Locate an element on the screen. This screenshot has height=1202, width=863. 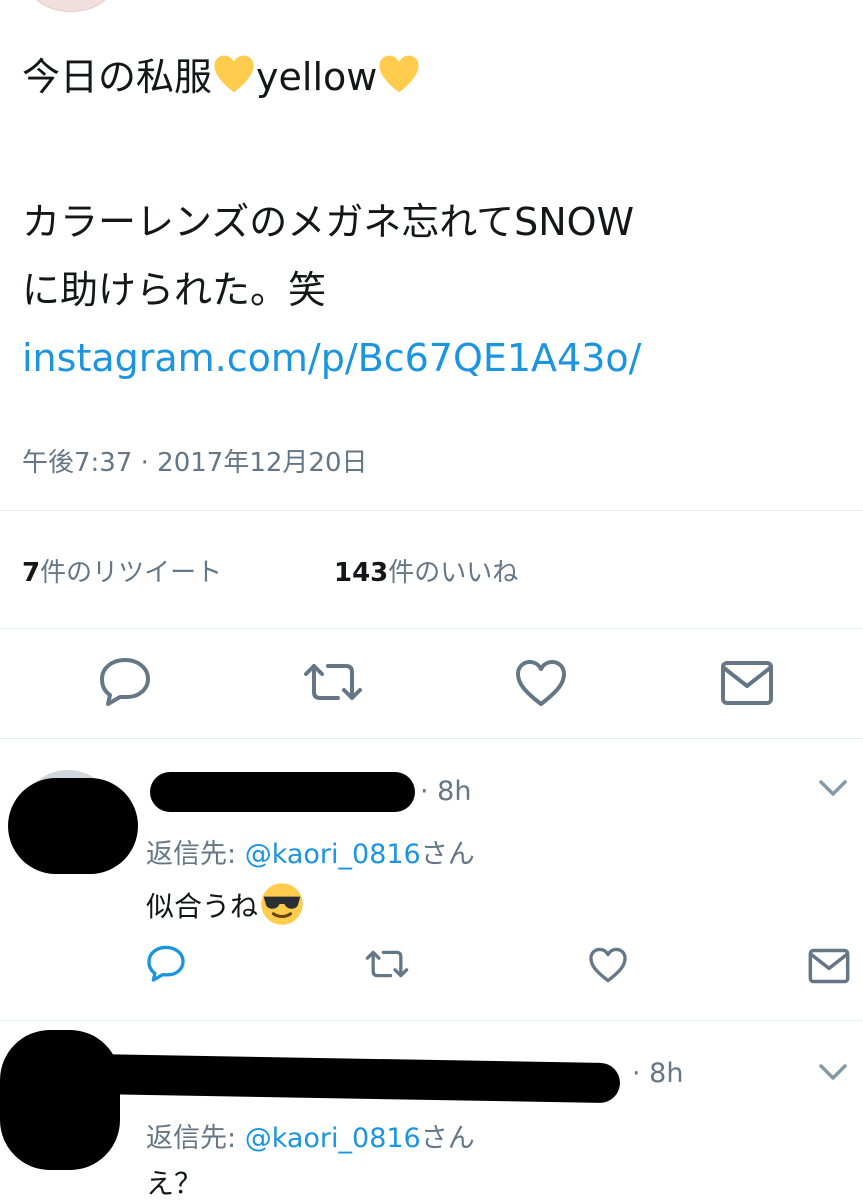
tweet-timestamp: 午後7:37 · 2017年12月20日 is located at coordinates (195, 460).